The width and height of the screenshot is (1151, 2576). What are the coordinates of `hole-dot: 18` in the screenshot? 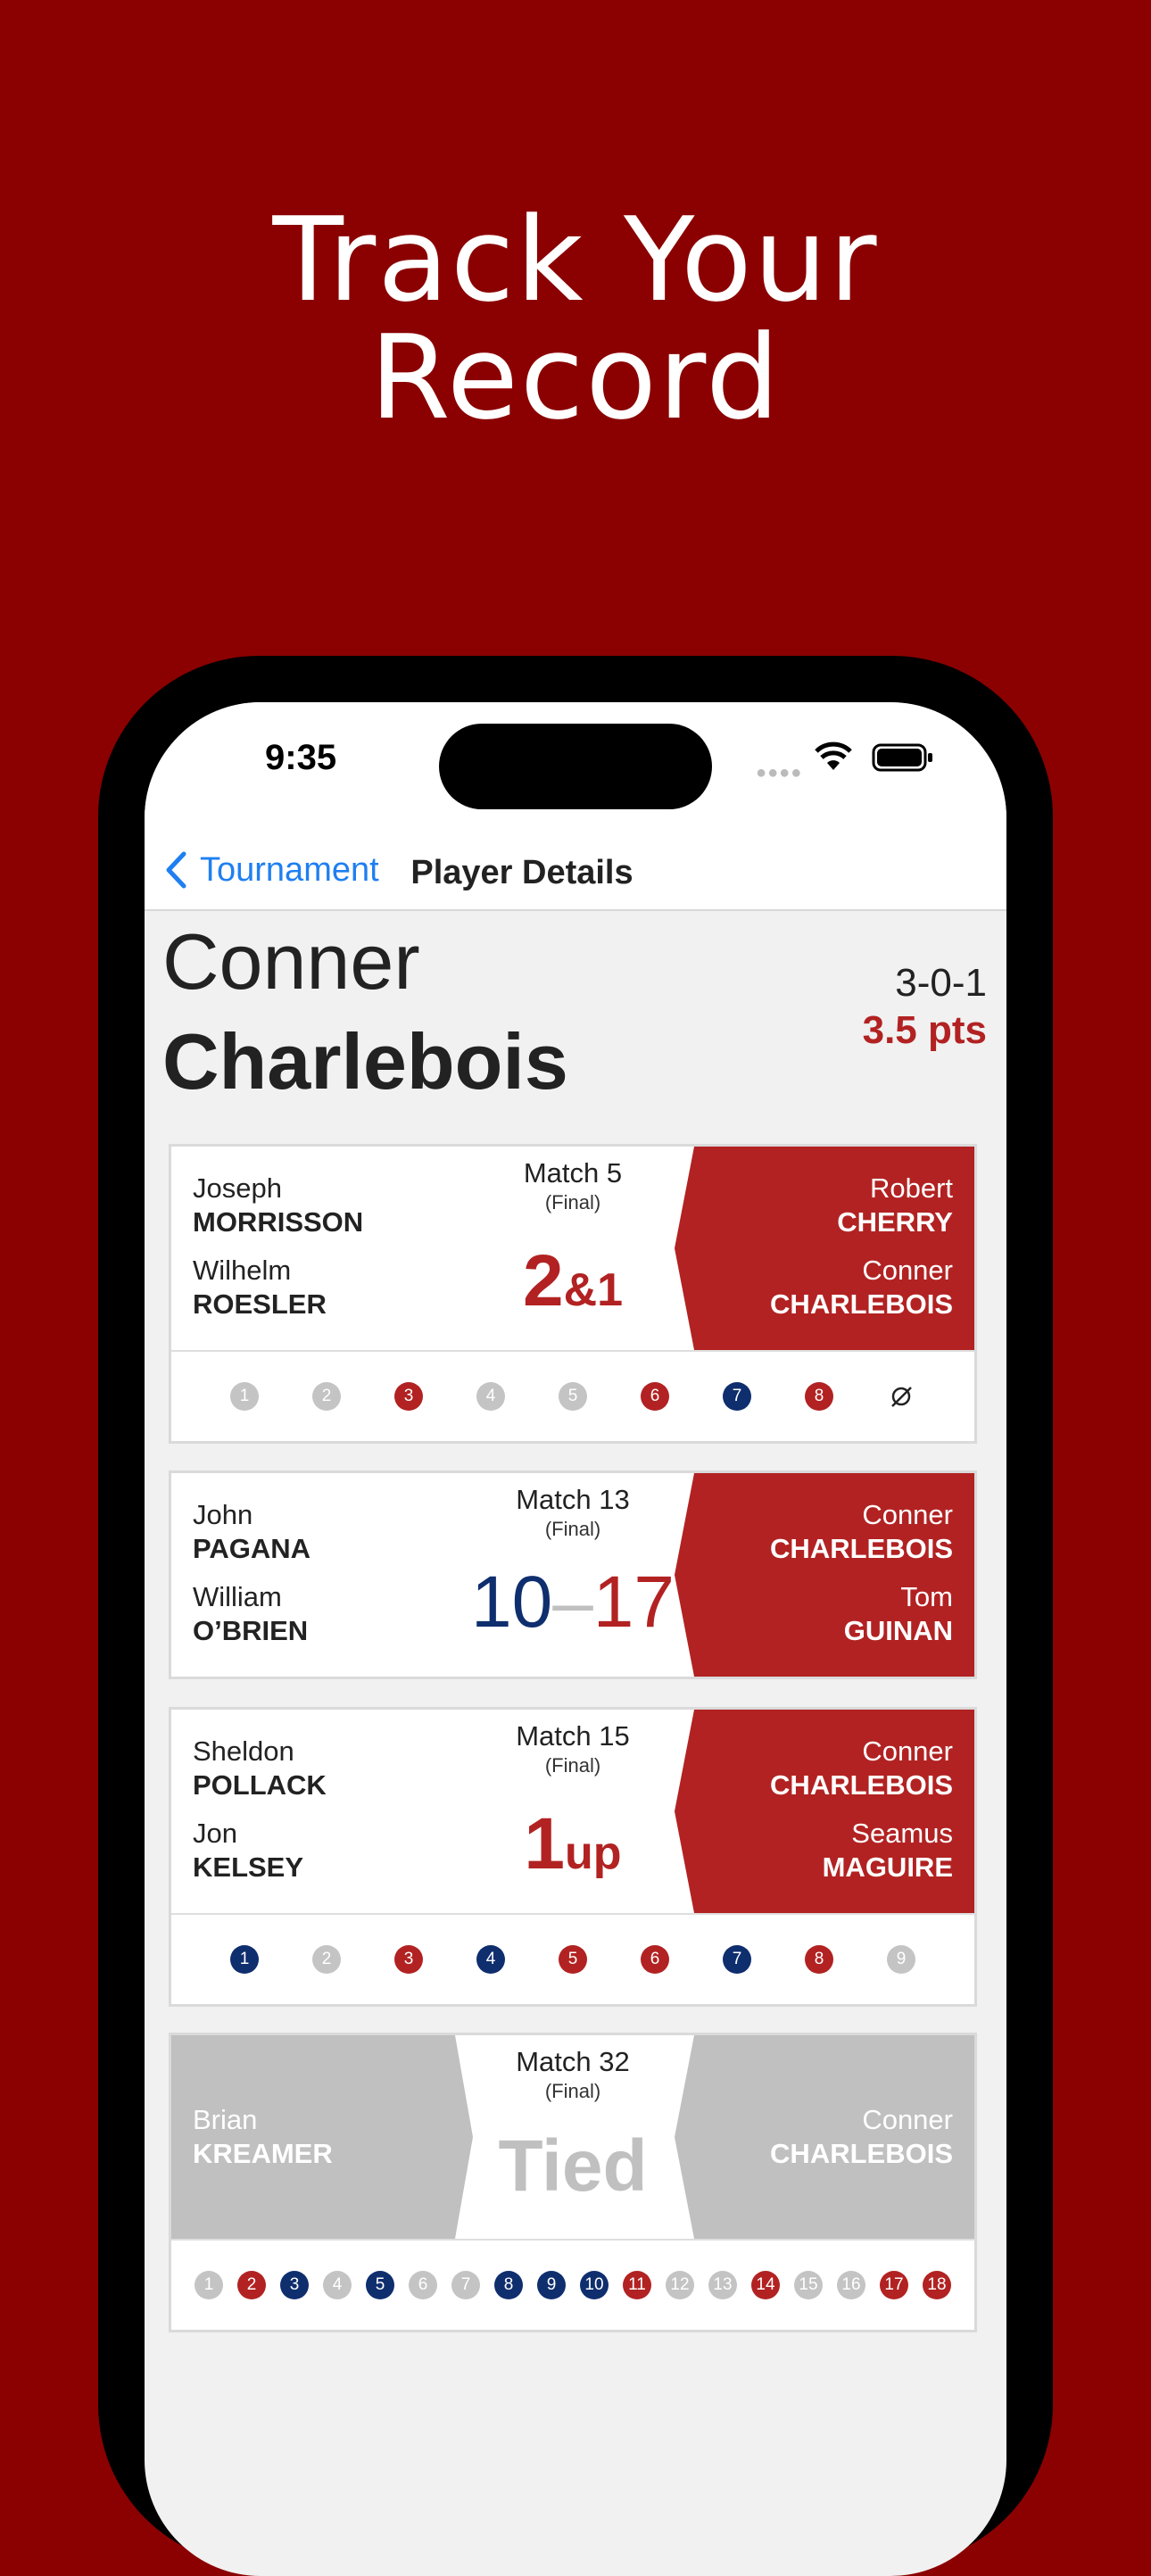 It's located at (937, 2285).